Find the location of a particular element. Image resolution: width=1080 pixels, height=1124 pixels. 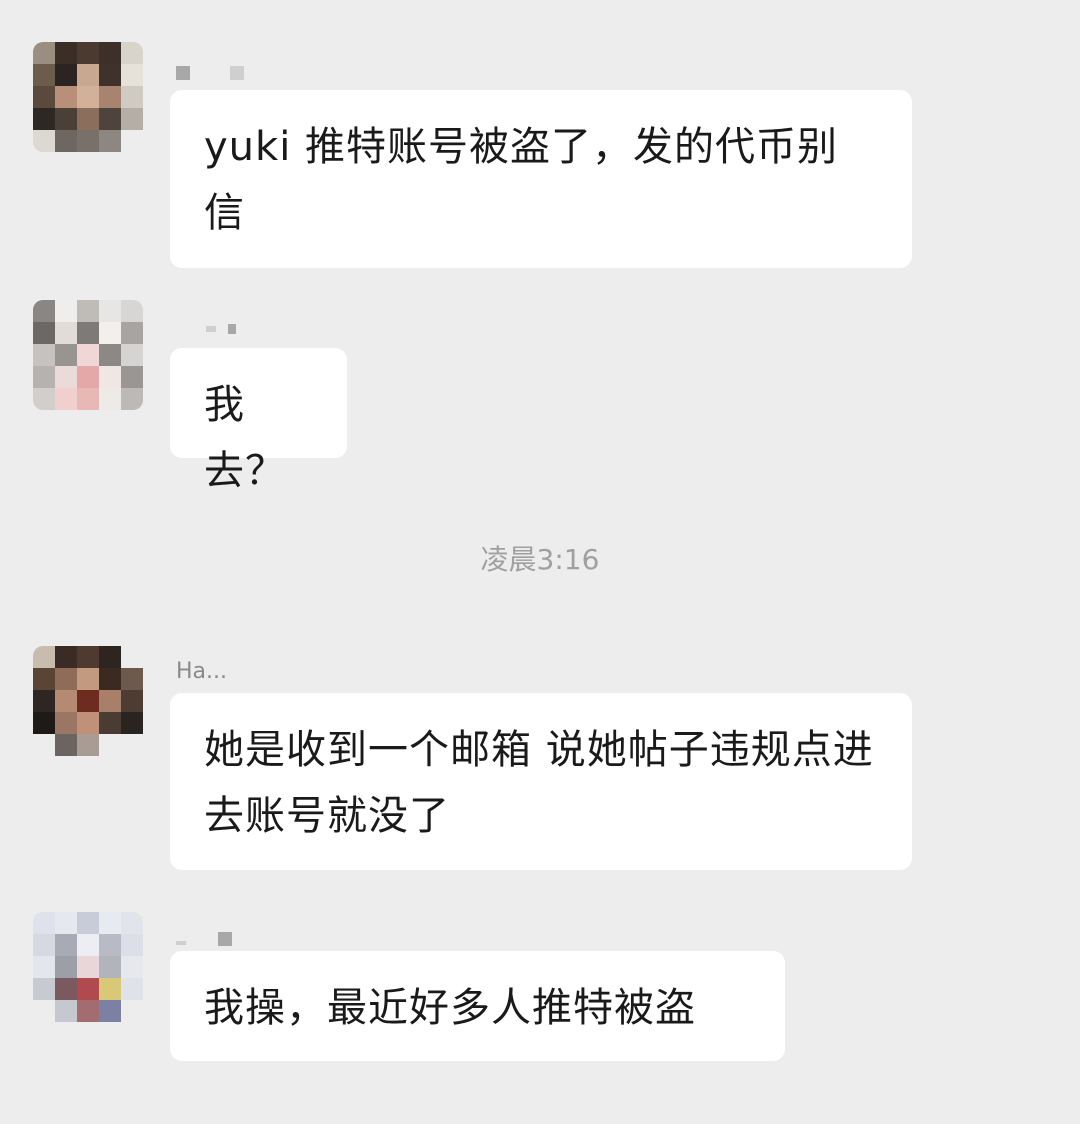

message-bubble: 她是收到一个邮箱 说她帖子违规点进去账号就没了 is located at coordinates (541, 781).